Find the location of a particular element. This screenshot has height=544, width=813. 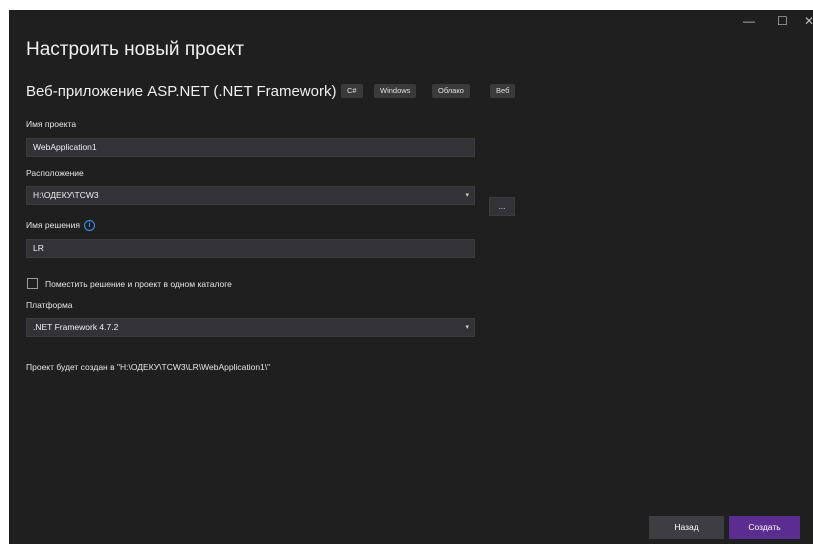

close-icon: ✕ is located at coordinates (808, 21).